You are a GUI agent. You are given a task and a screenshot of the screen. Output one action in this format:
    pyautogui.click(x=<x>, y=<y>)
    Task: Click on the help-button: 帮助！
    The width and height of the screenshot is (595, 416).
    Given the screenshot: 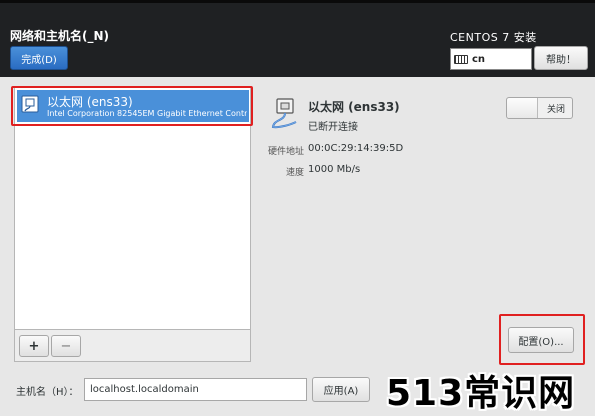 What is the action you would take?
    pyautogui.click(x=561, y=58)
    